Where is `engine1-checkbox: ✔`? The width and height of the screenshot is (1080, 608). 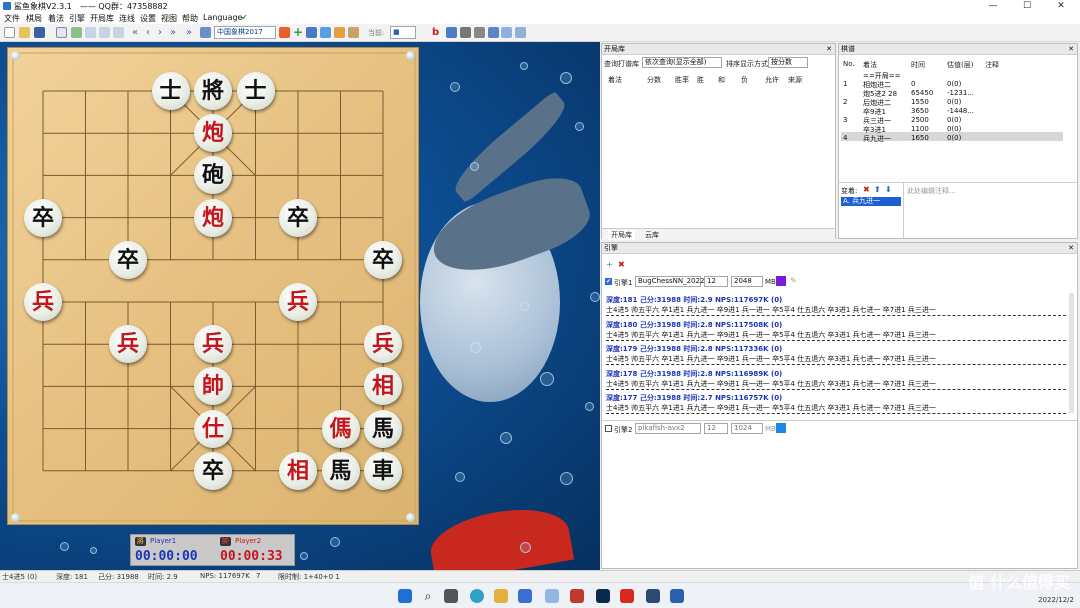
engine1-checkbox: ✔ is located at coordinates (608, 281).